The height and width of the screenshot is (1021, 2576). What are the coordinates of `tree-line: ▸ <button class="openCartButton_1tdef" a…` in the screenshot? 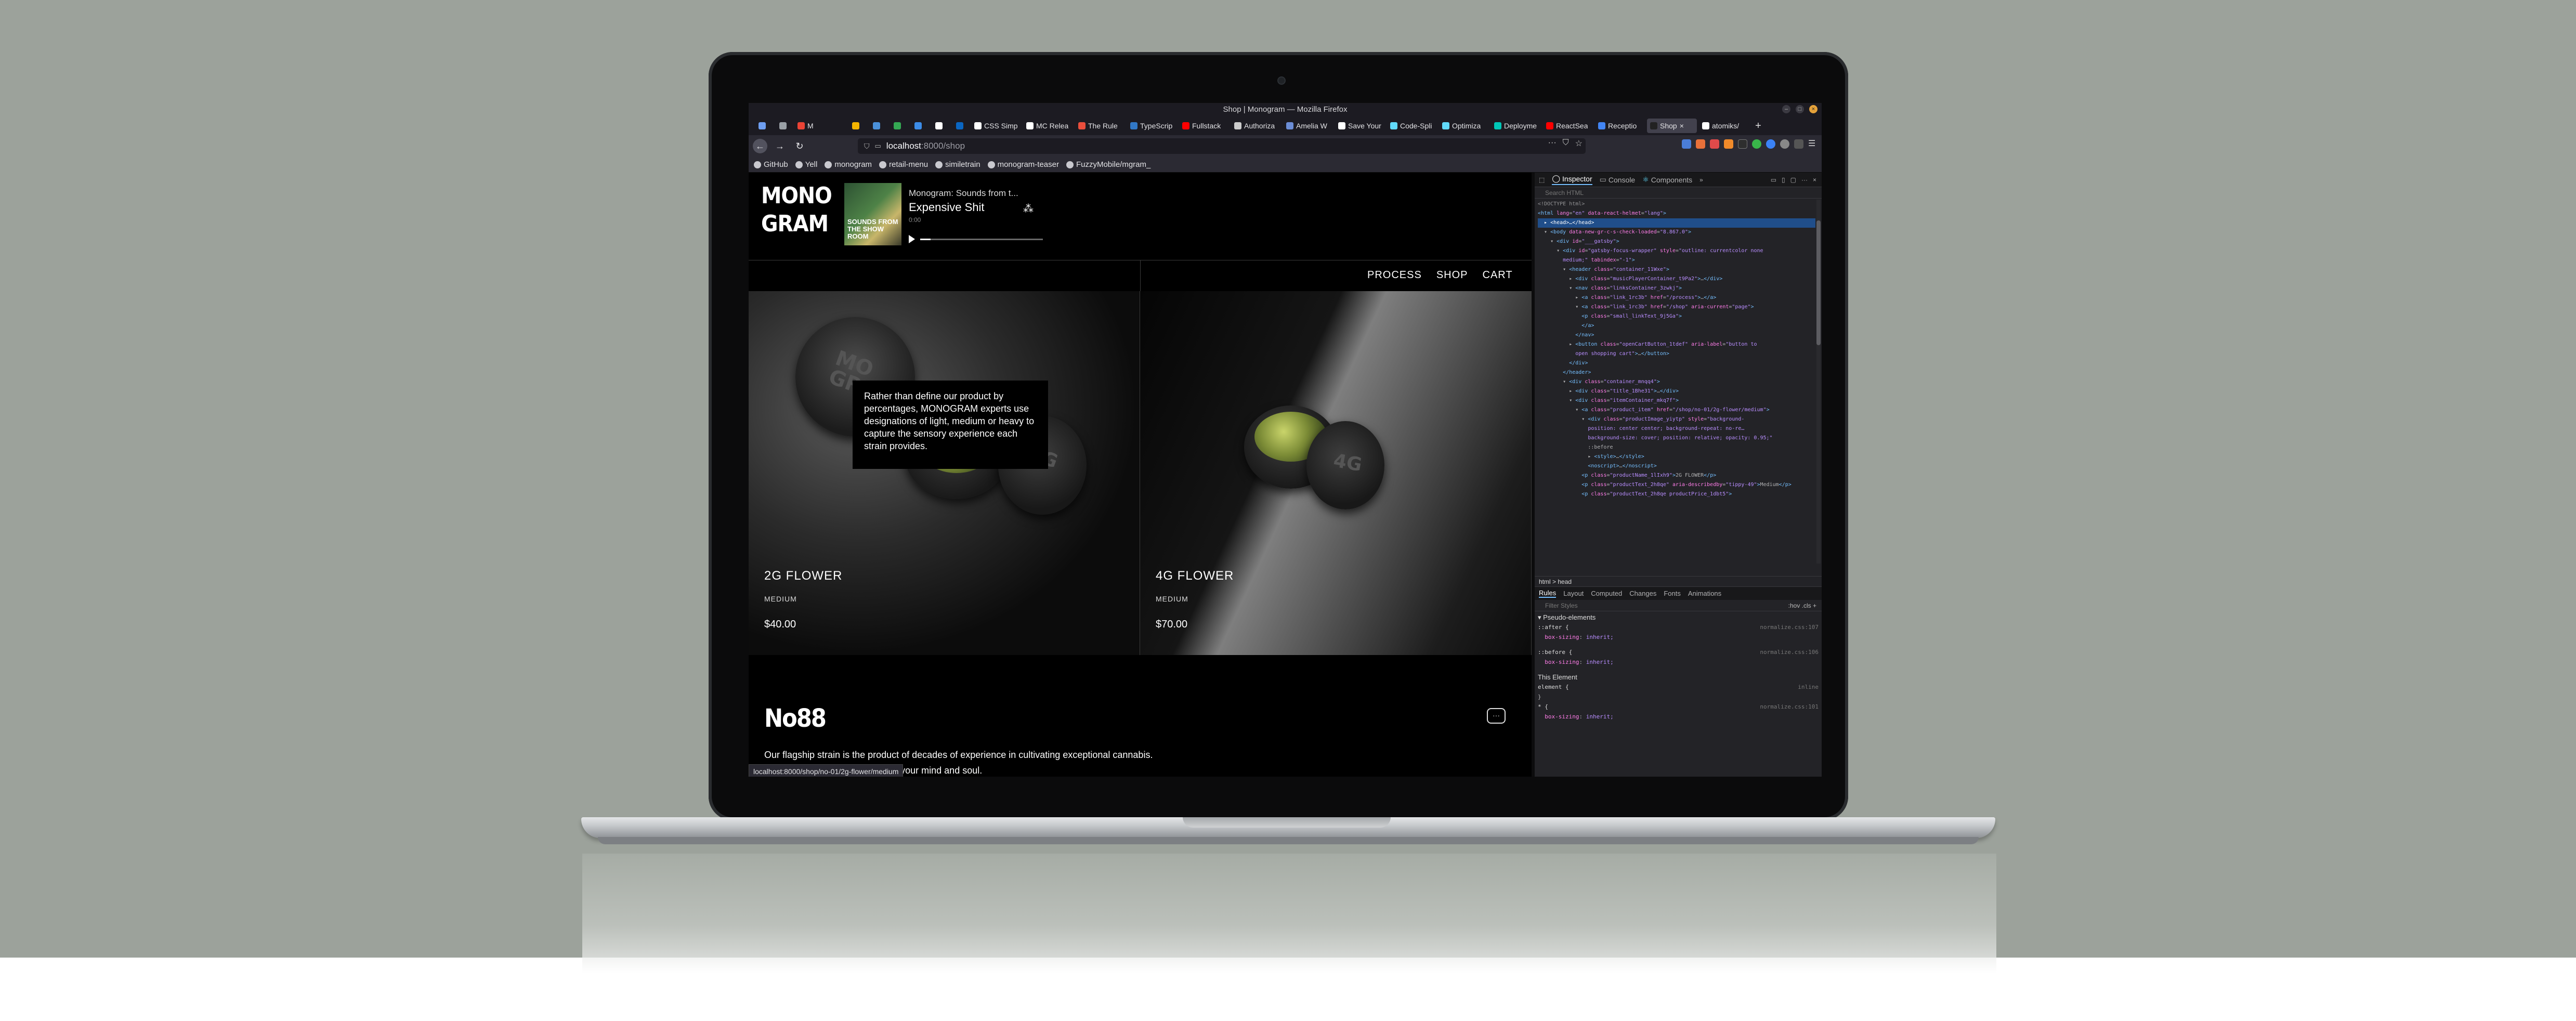 It's located at (1676, 344).